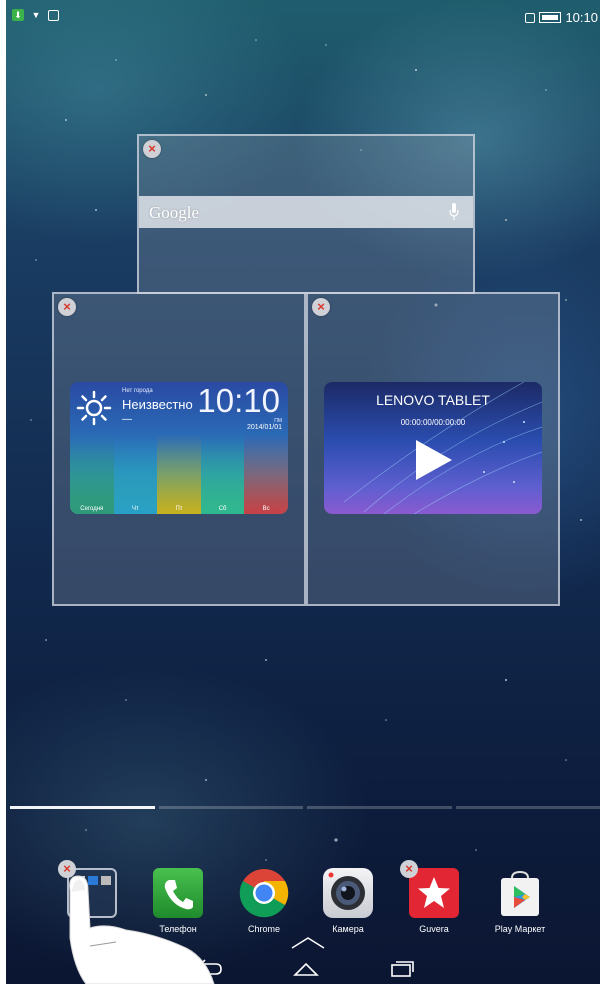  Describe the element at coordinates (402, 968) in the screenshot. I see `recent-apps-icon` at that location.